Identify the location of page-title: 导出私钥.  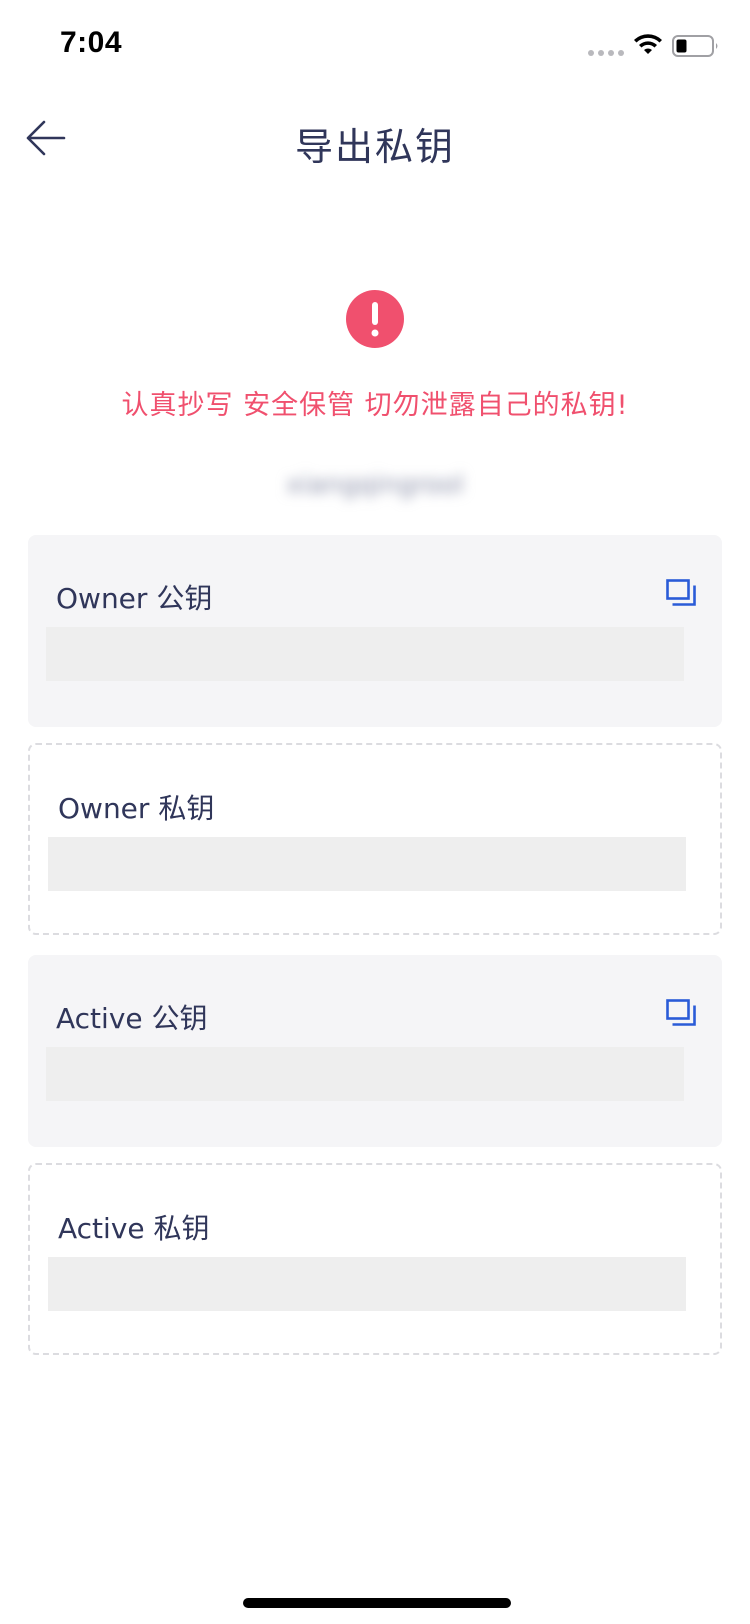
(374, 147).